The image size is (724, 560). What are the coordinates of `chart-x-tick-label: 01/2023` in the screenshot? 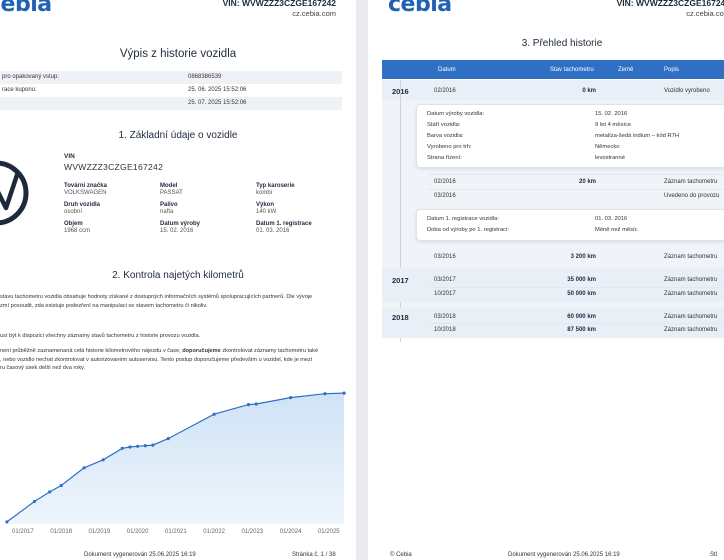 It's located at (252, 532).